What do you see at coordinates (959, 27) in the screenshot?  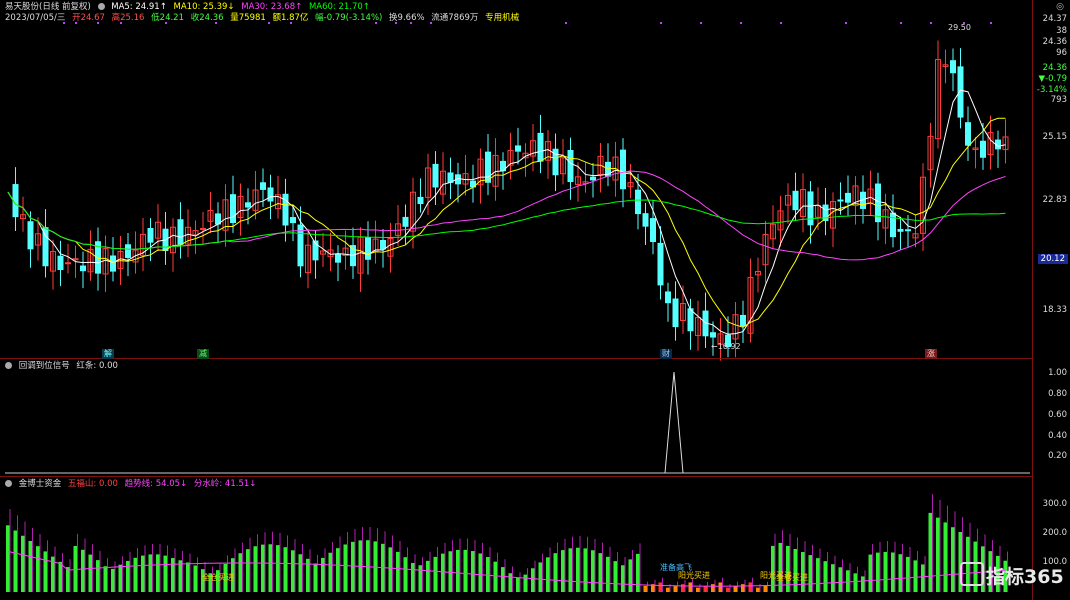 I see `high-price-label: 29.50` at bounding box center [959, 27].